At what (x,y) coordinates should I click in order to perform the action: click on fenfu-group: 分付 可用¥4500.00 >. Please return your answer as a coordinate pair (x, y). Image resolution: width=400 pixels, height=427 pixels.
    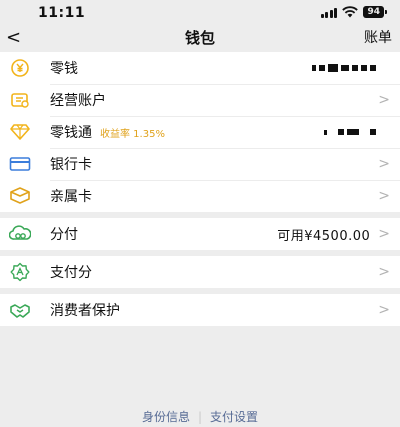
    Looking at the image, I should click on (200, 234).